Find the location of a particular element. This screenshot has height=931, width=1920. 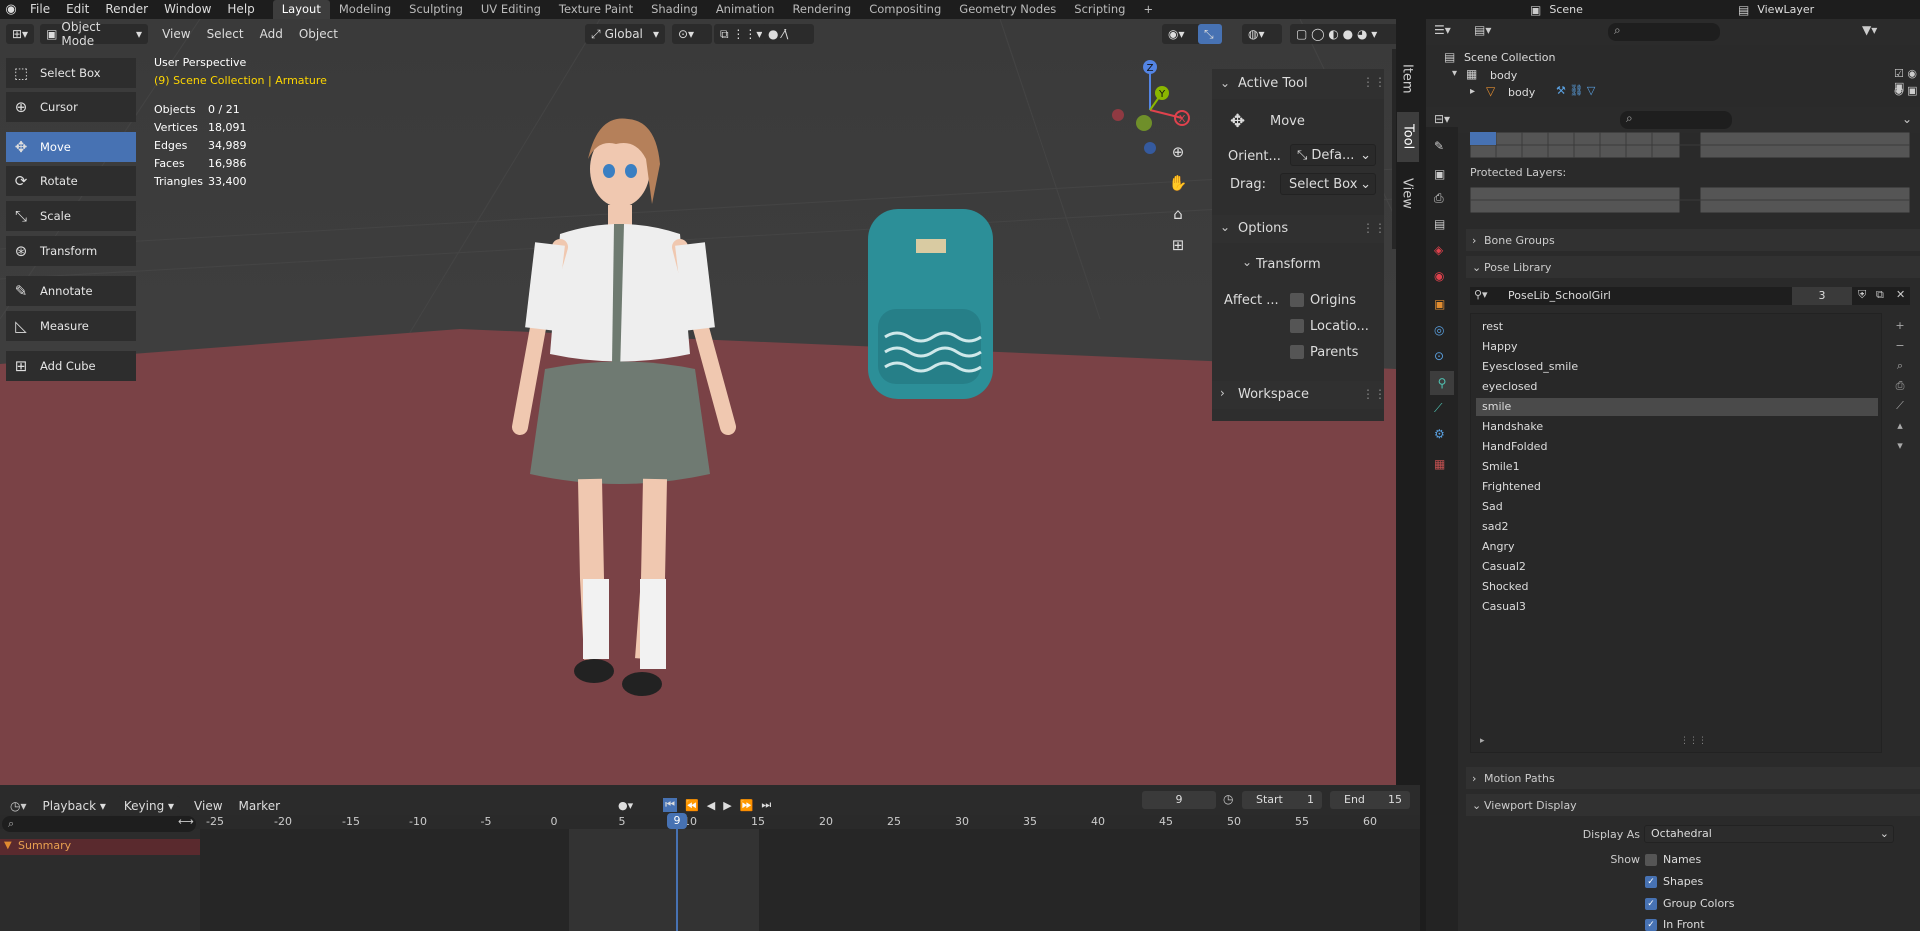

scene-collection-label: Scene Collection is located at coordinates (1509, 57).